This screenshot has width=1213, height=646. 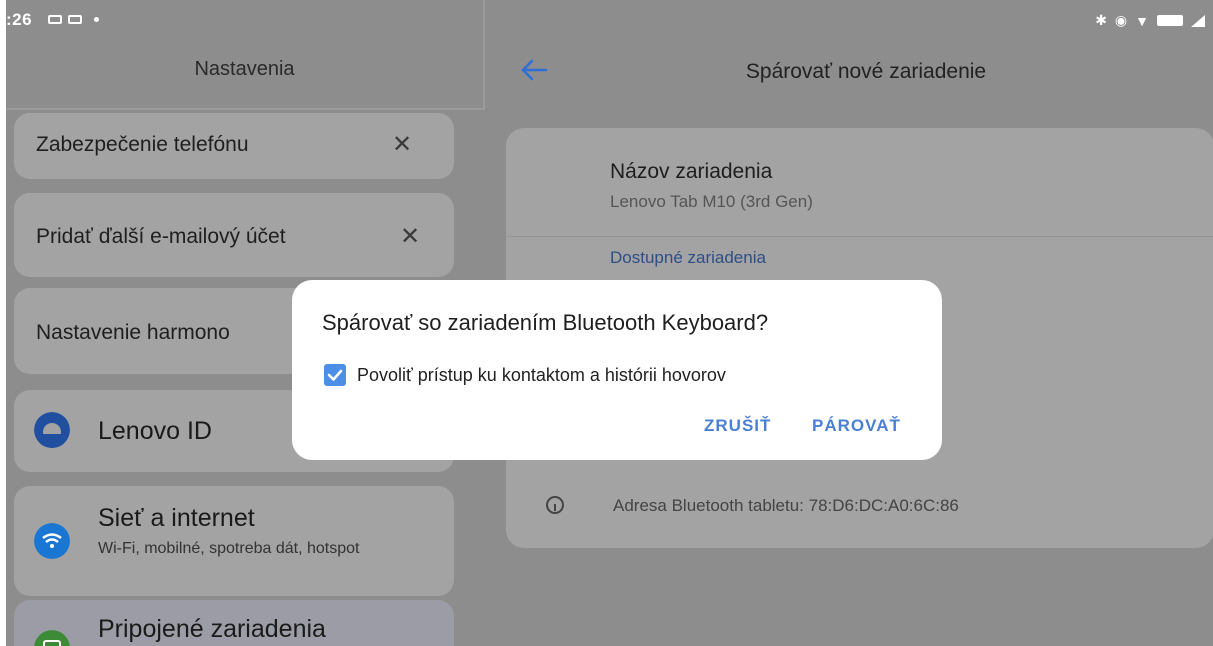 I want to click on suggestion-card-email: Pridať ďalší e-mailový účet ✕, so click(x=234, y=235).